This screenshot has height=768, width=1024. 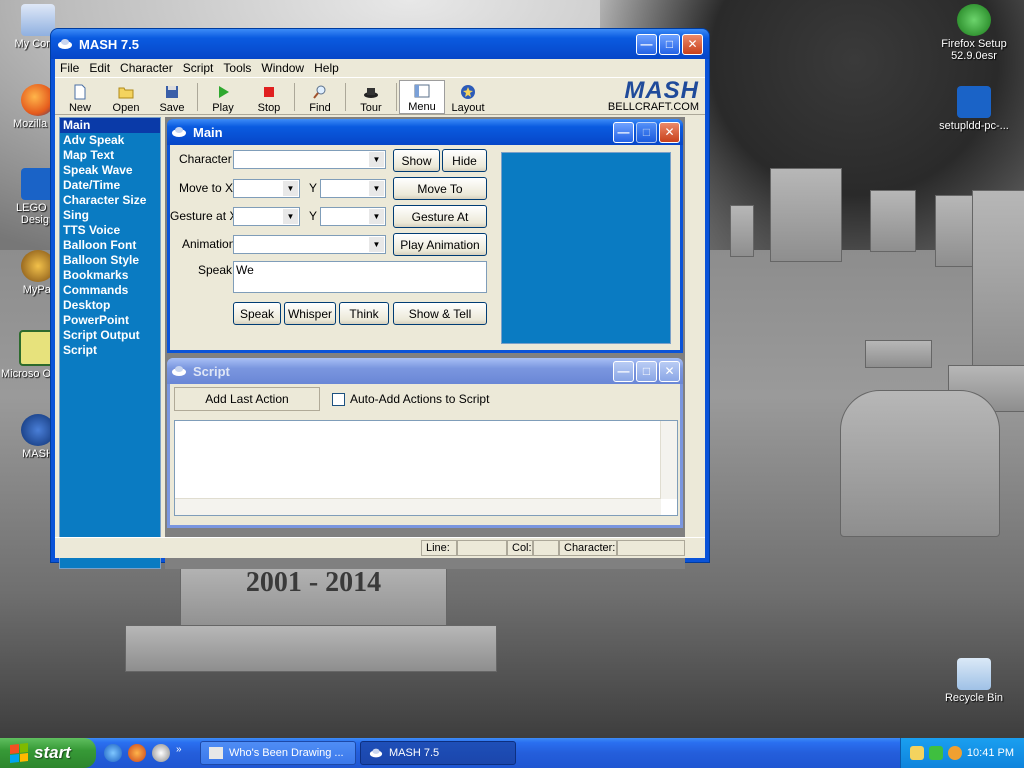 What do you see at coordinates (110, 170) in the screenshot?
I see `sidebar-item-speak-wave: Speak Wave` at bounding box center [110, 170].